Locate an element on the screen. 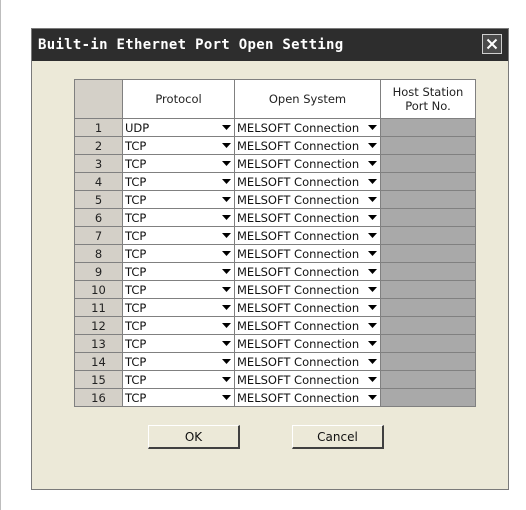  table-row: 11 TCP MELSOFT Connection is located at coordinates (275, 308).